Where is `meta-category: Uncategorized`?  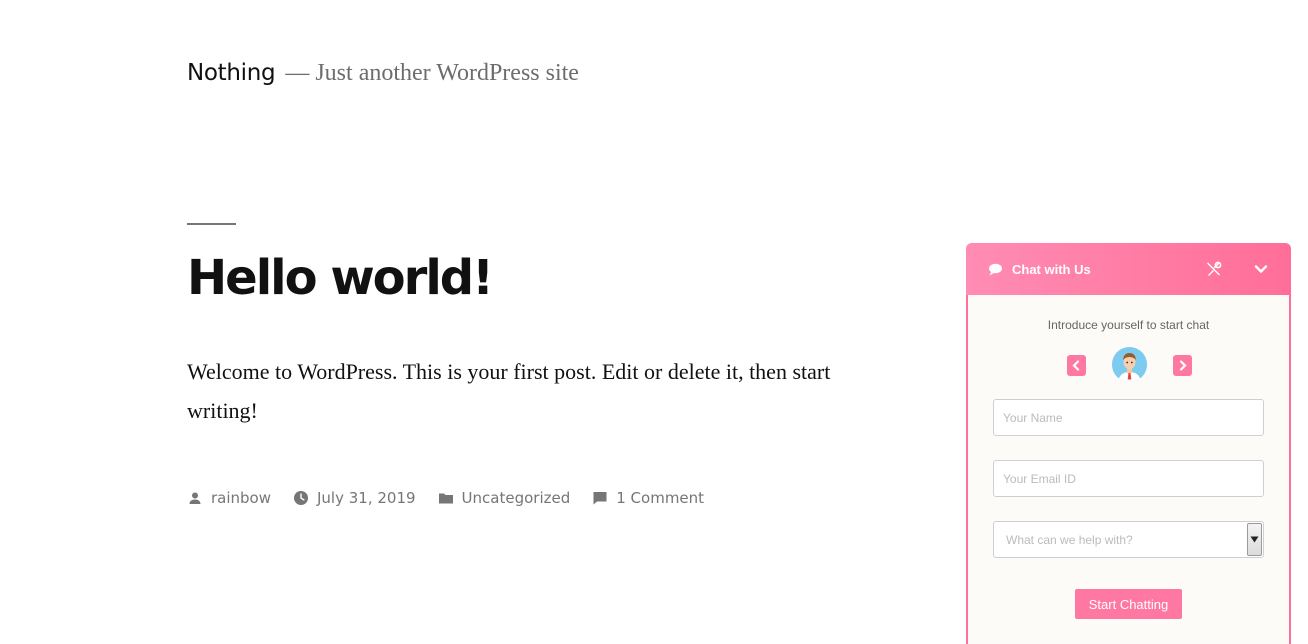
meta-category: Uncategorized is located at coordinates (504, 498).